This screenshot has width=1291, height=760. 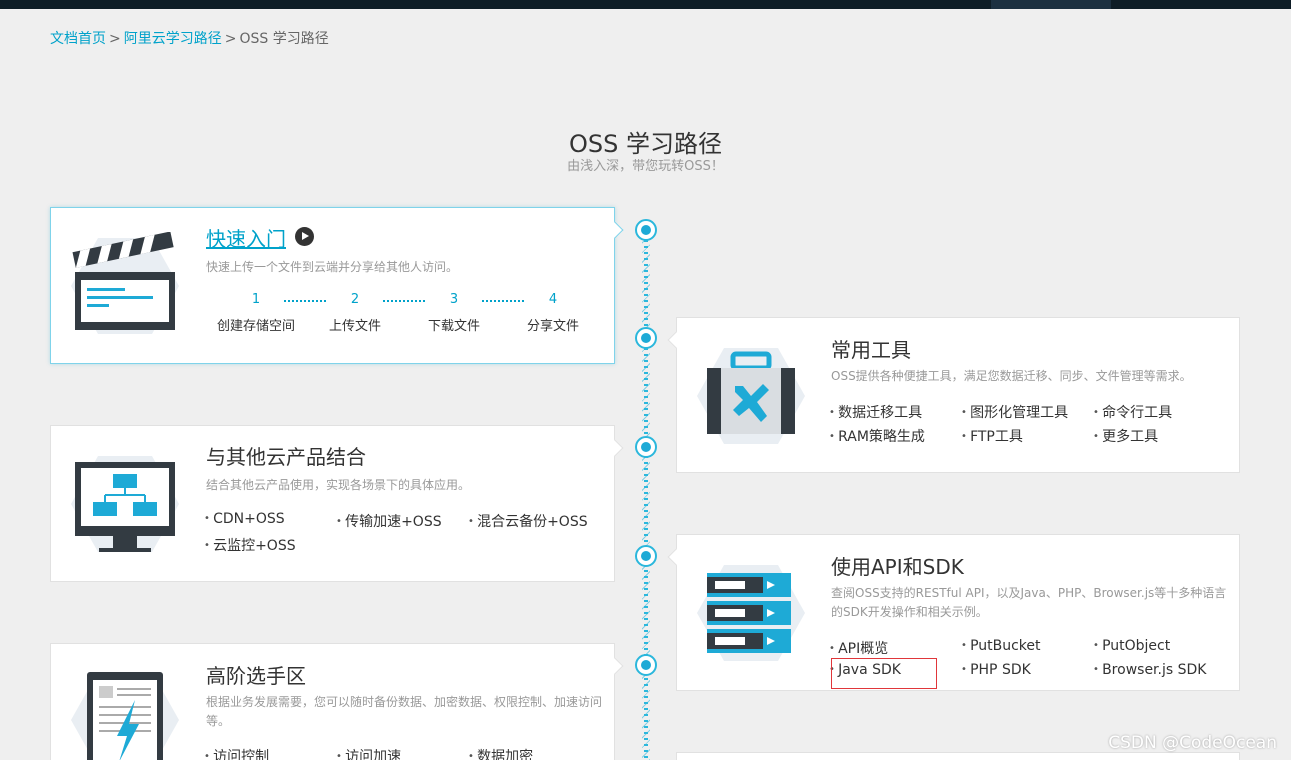 I want to click on quickstart-steps: 1 2 3 4 创建存储空间 上传文件 下载文件 分享文件, so click(x=401, y=313).